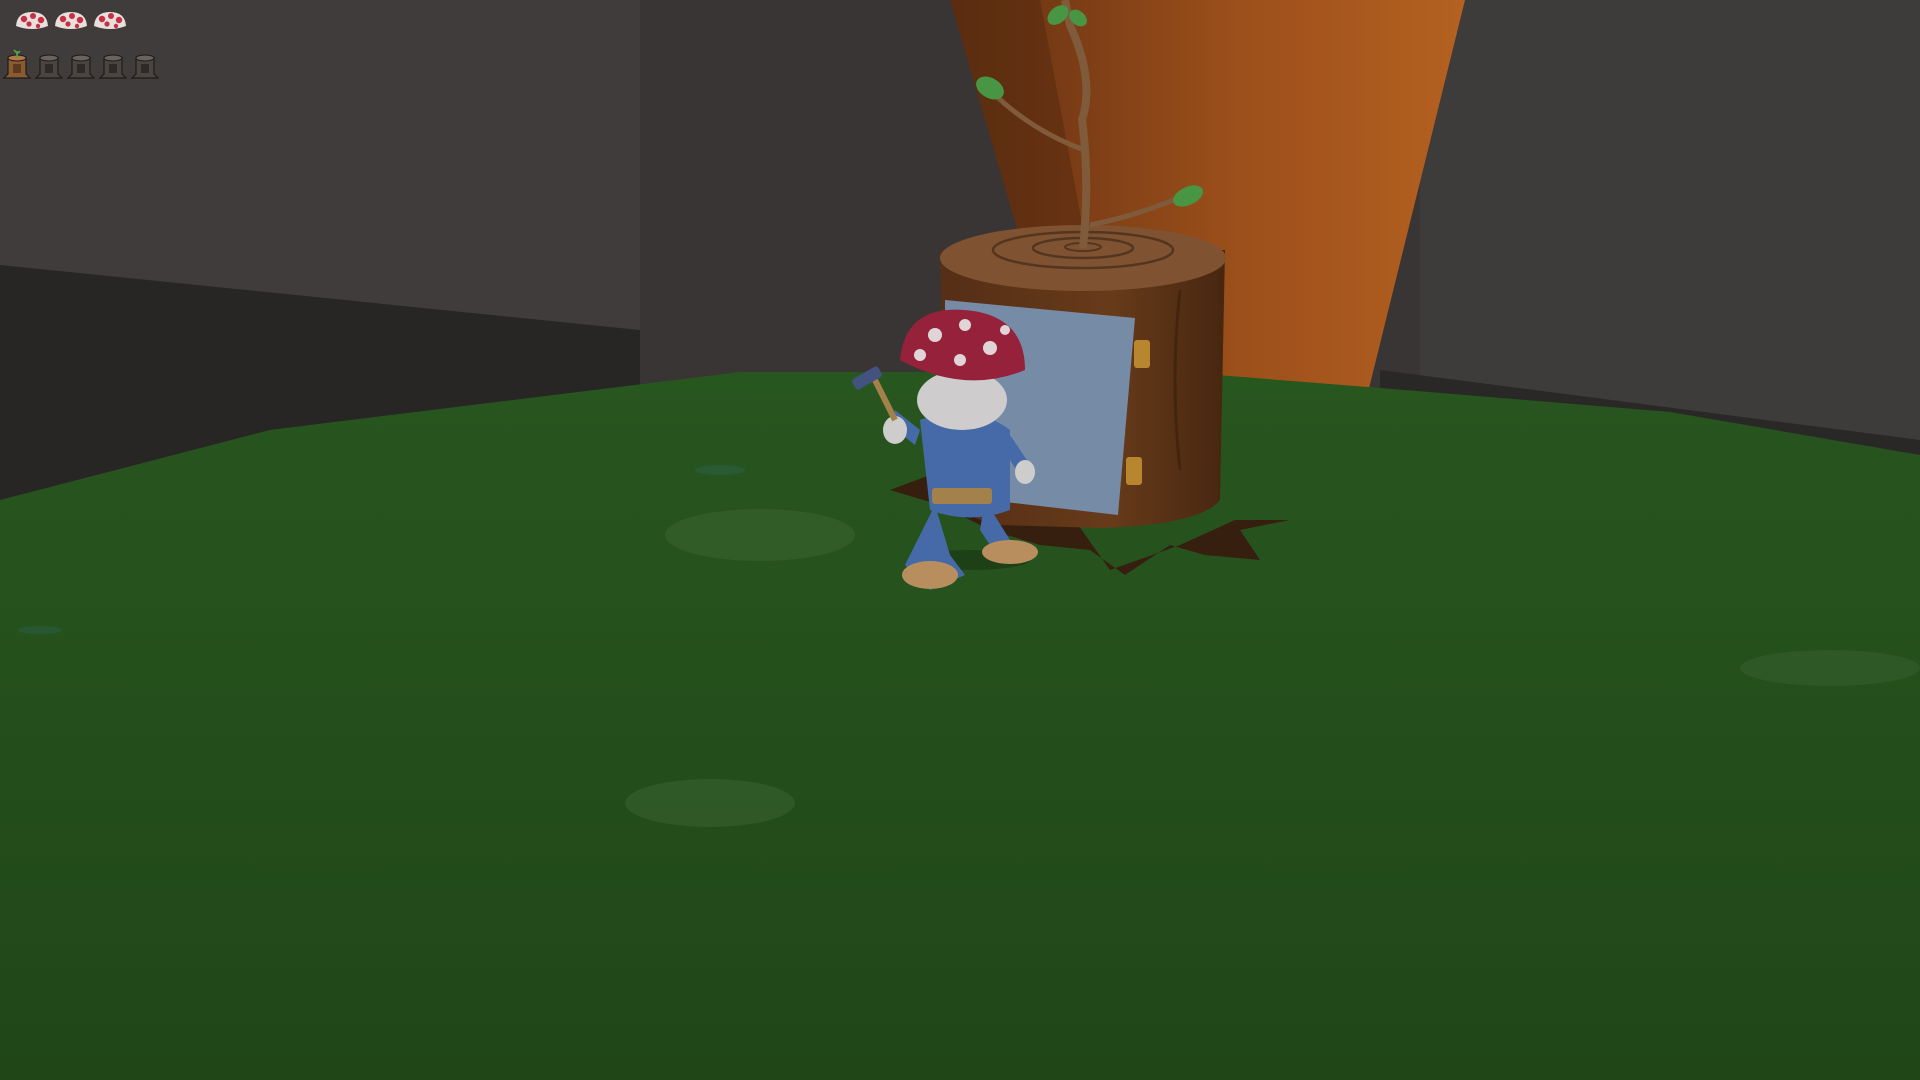  I want to click on hud, so click(150, 50).